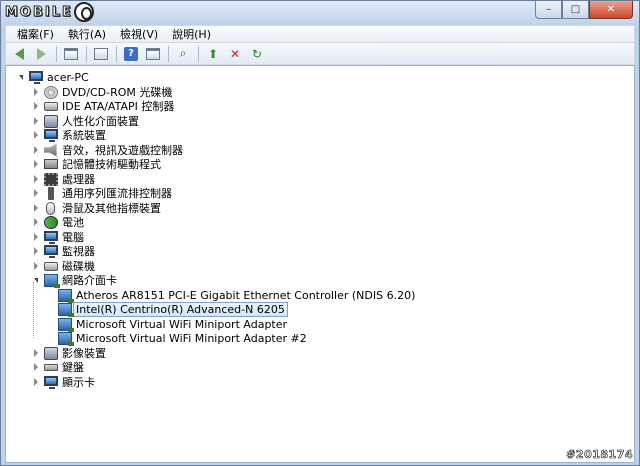 This screenshot has width=640, height=466. I want to click on back-arrow-icon, so click(19, 54).